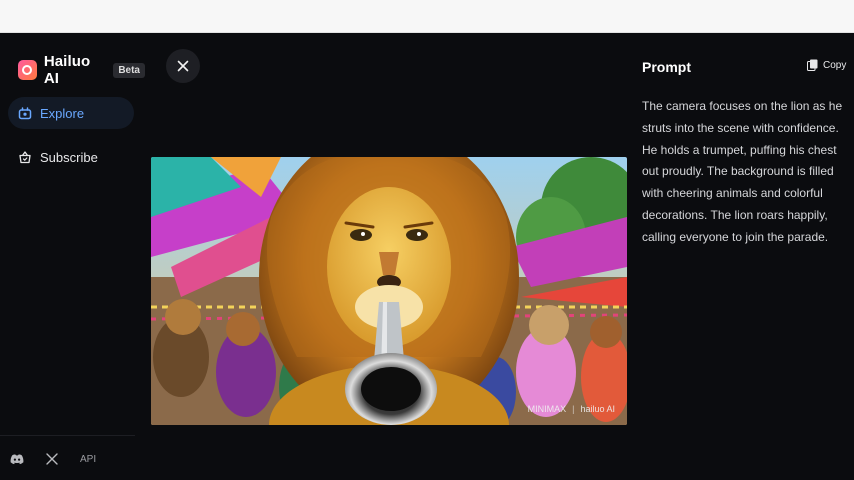 This screenshot has height=480, width=854. I want to click on sidebar-divider, so click(67, 435).